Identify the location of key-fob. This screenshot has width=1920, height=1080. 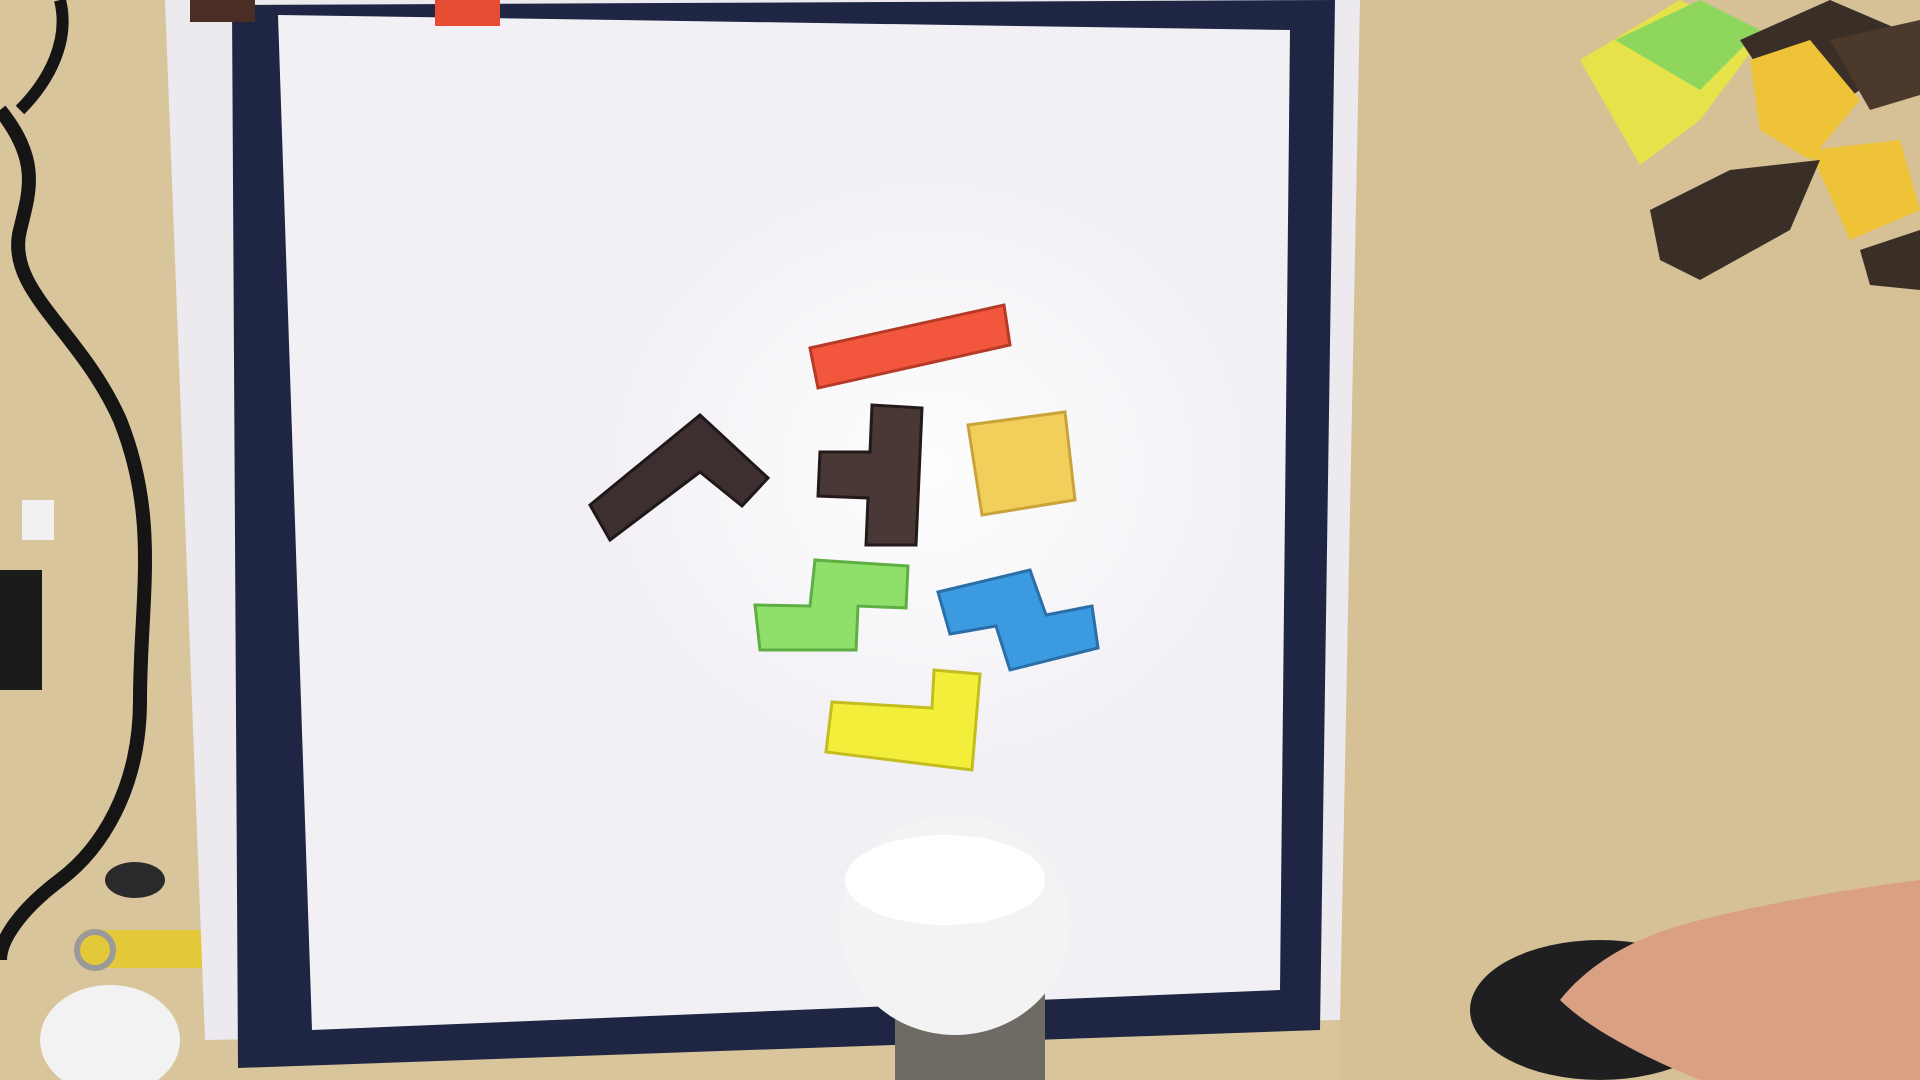
(135, 880).